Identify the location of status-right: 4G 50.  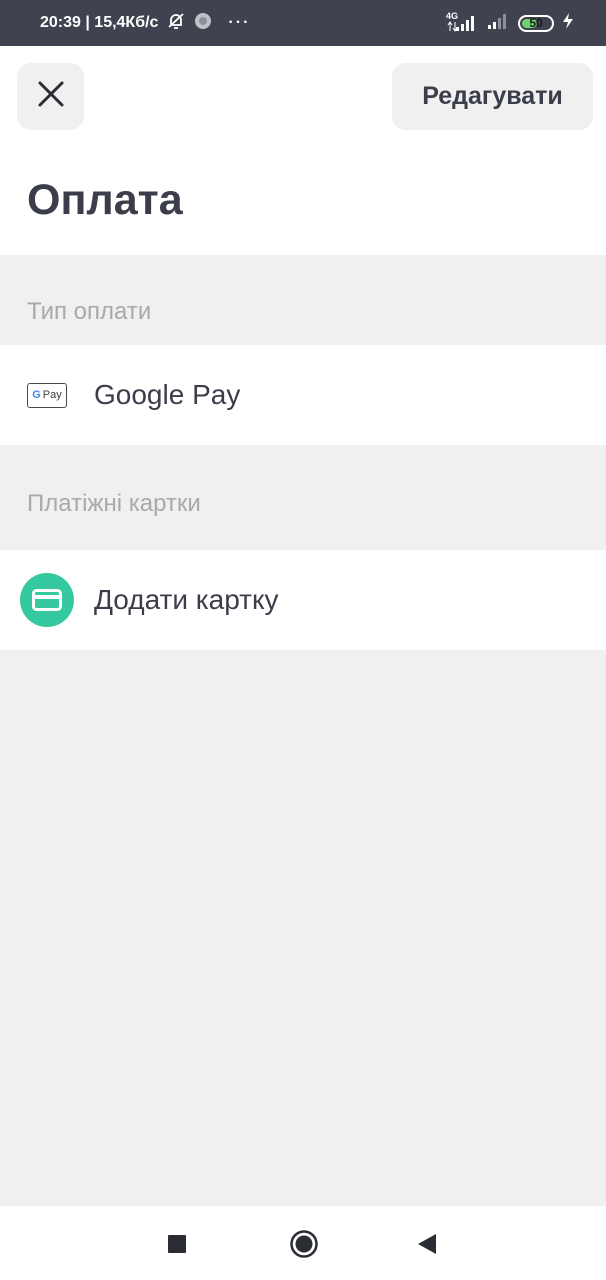
(510, 23).